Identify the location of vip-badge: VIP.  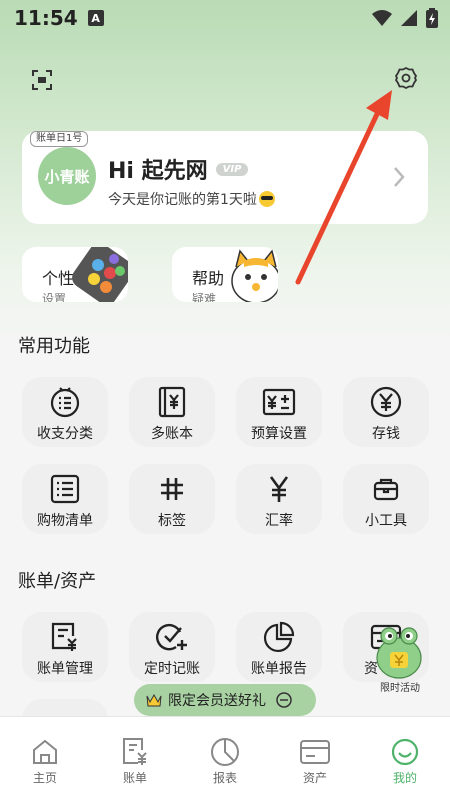
(232, 169).